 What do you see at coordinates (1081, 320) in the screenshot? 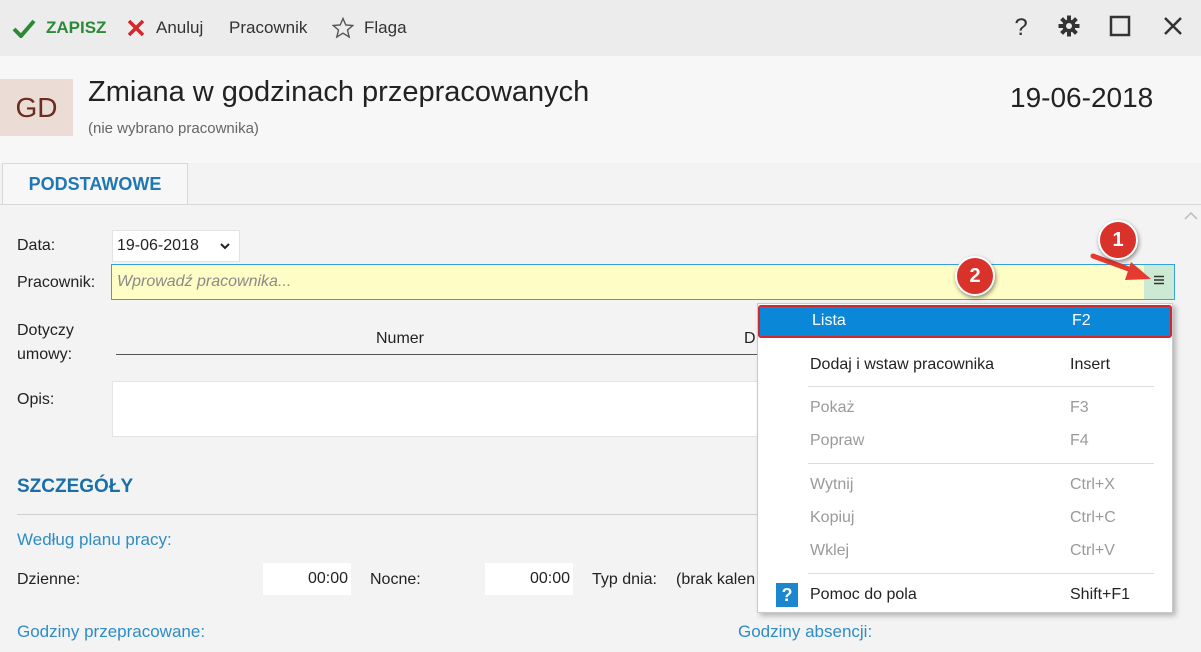
I see `menu-item-shortcut: F2` at bounding box center [1081, 320].